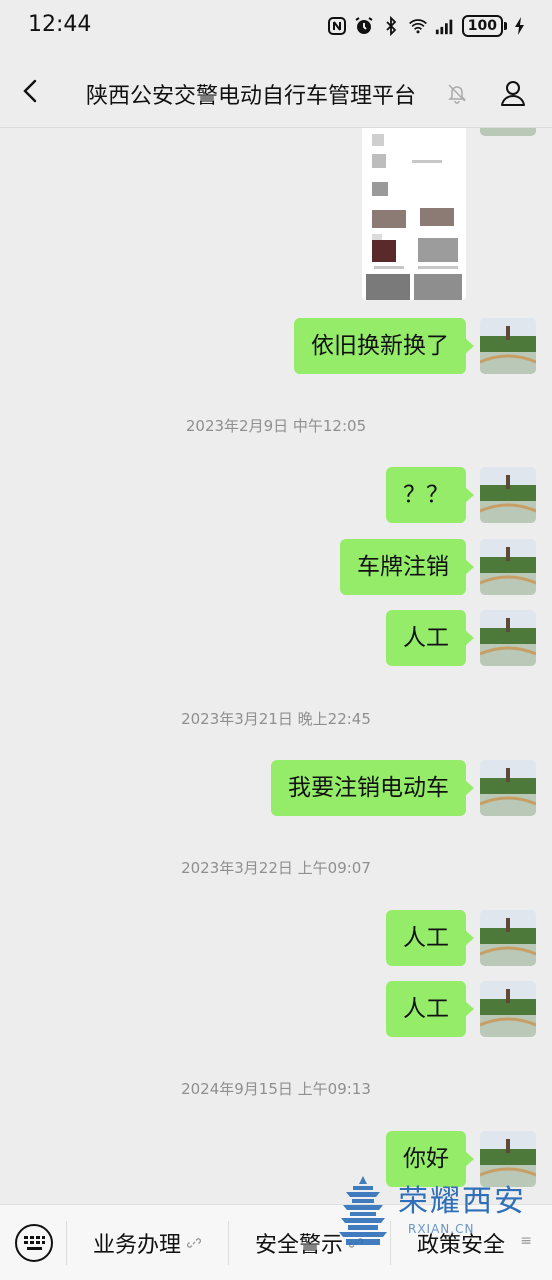 This screenshot has width=552, height=1280. Describe the element at coordinates (136, 1245) in the screenshot. I see `menu-label: 业务办理` at that location.